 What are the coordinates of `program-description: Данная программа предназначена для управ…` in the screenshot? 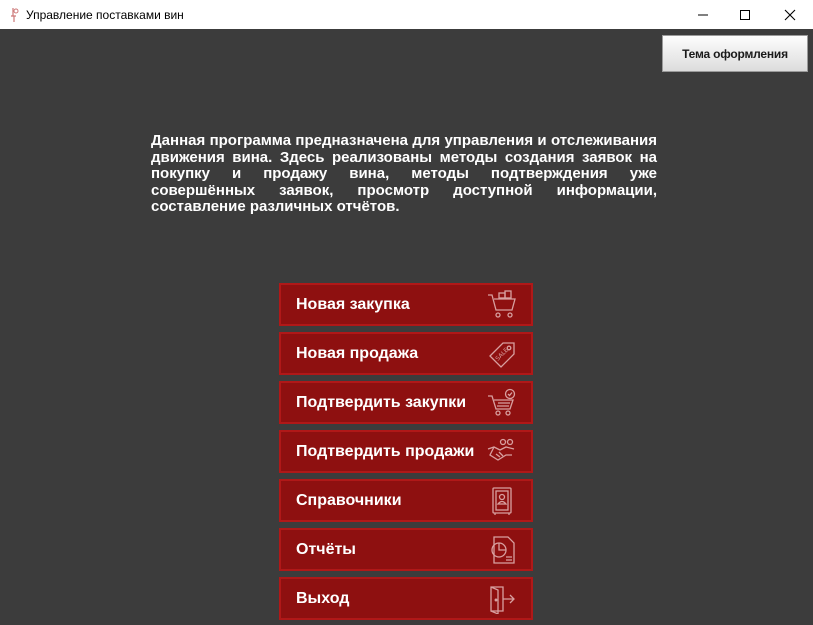 It's located at (404, 173).